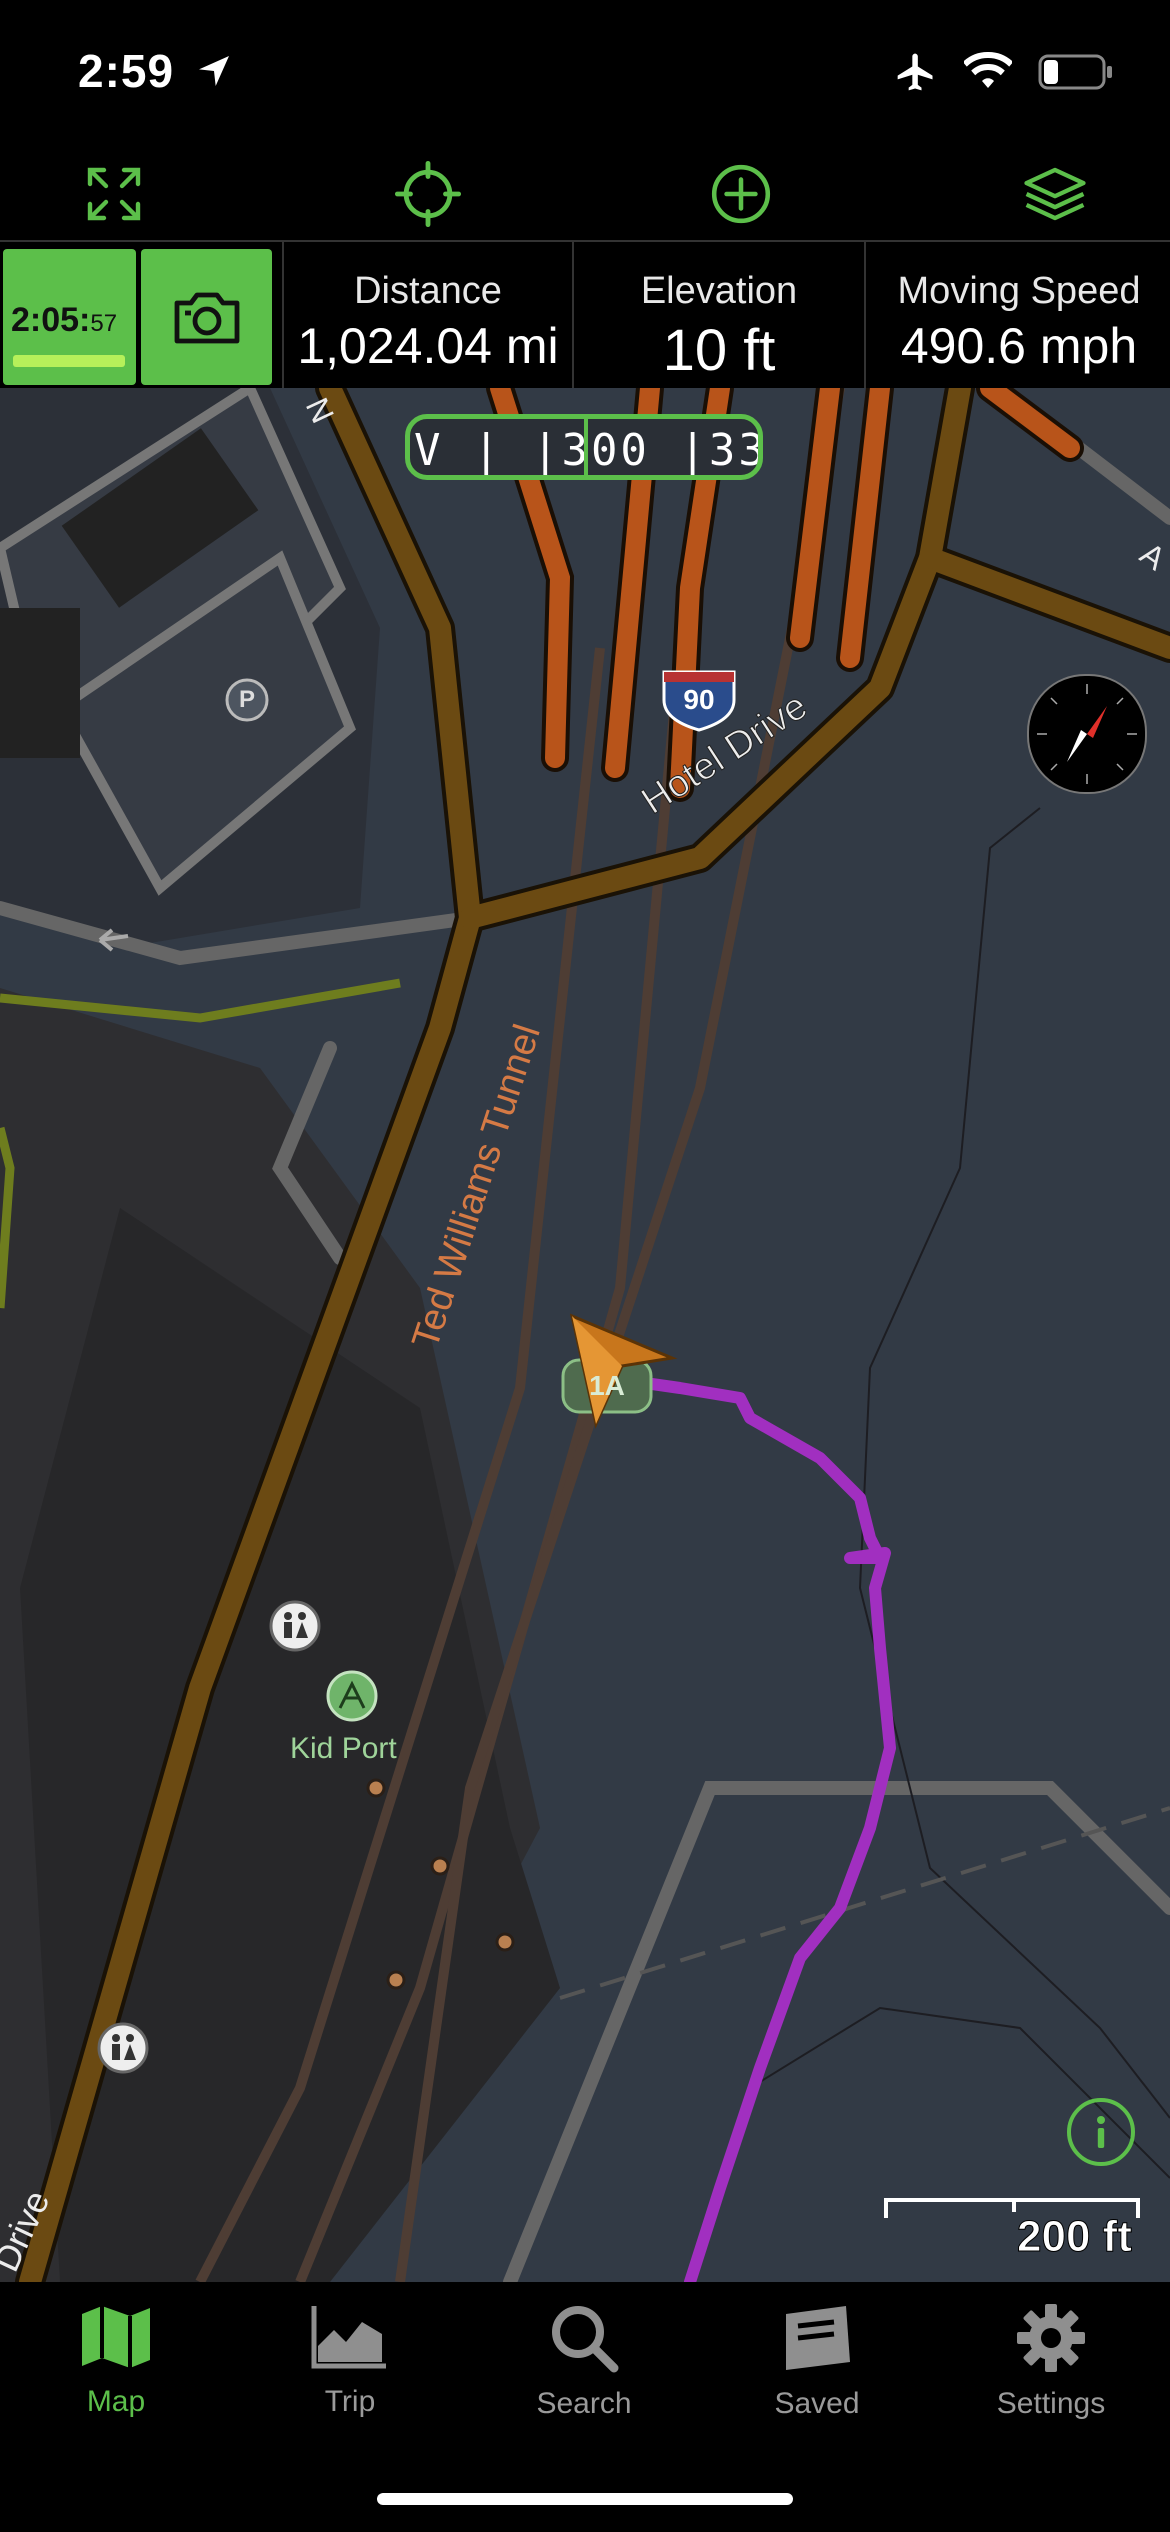 Image resolution: width=1170 pixels, height=2532 pixels. Describe the element at coordinates (69, 361) in the screenshot. I see `timer-progress-bar` at that location.